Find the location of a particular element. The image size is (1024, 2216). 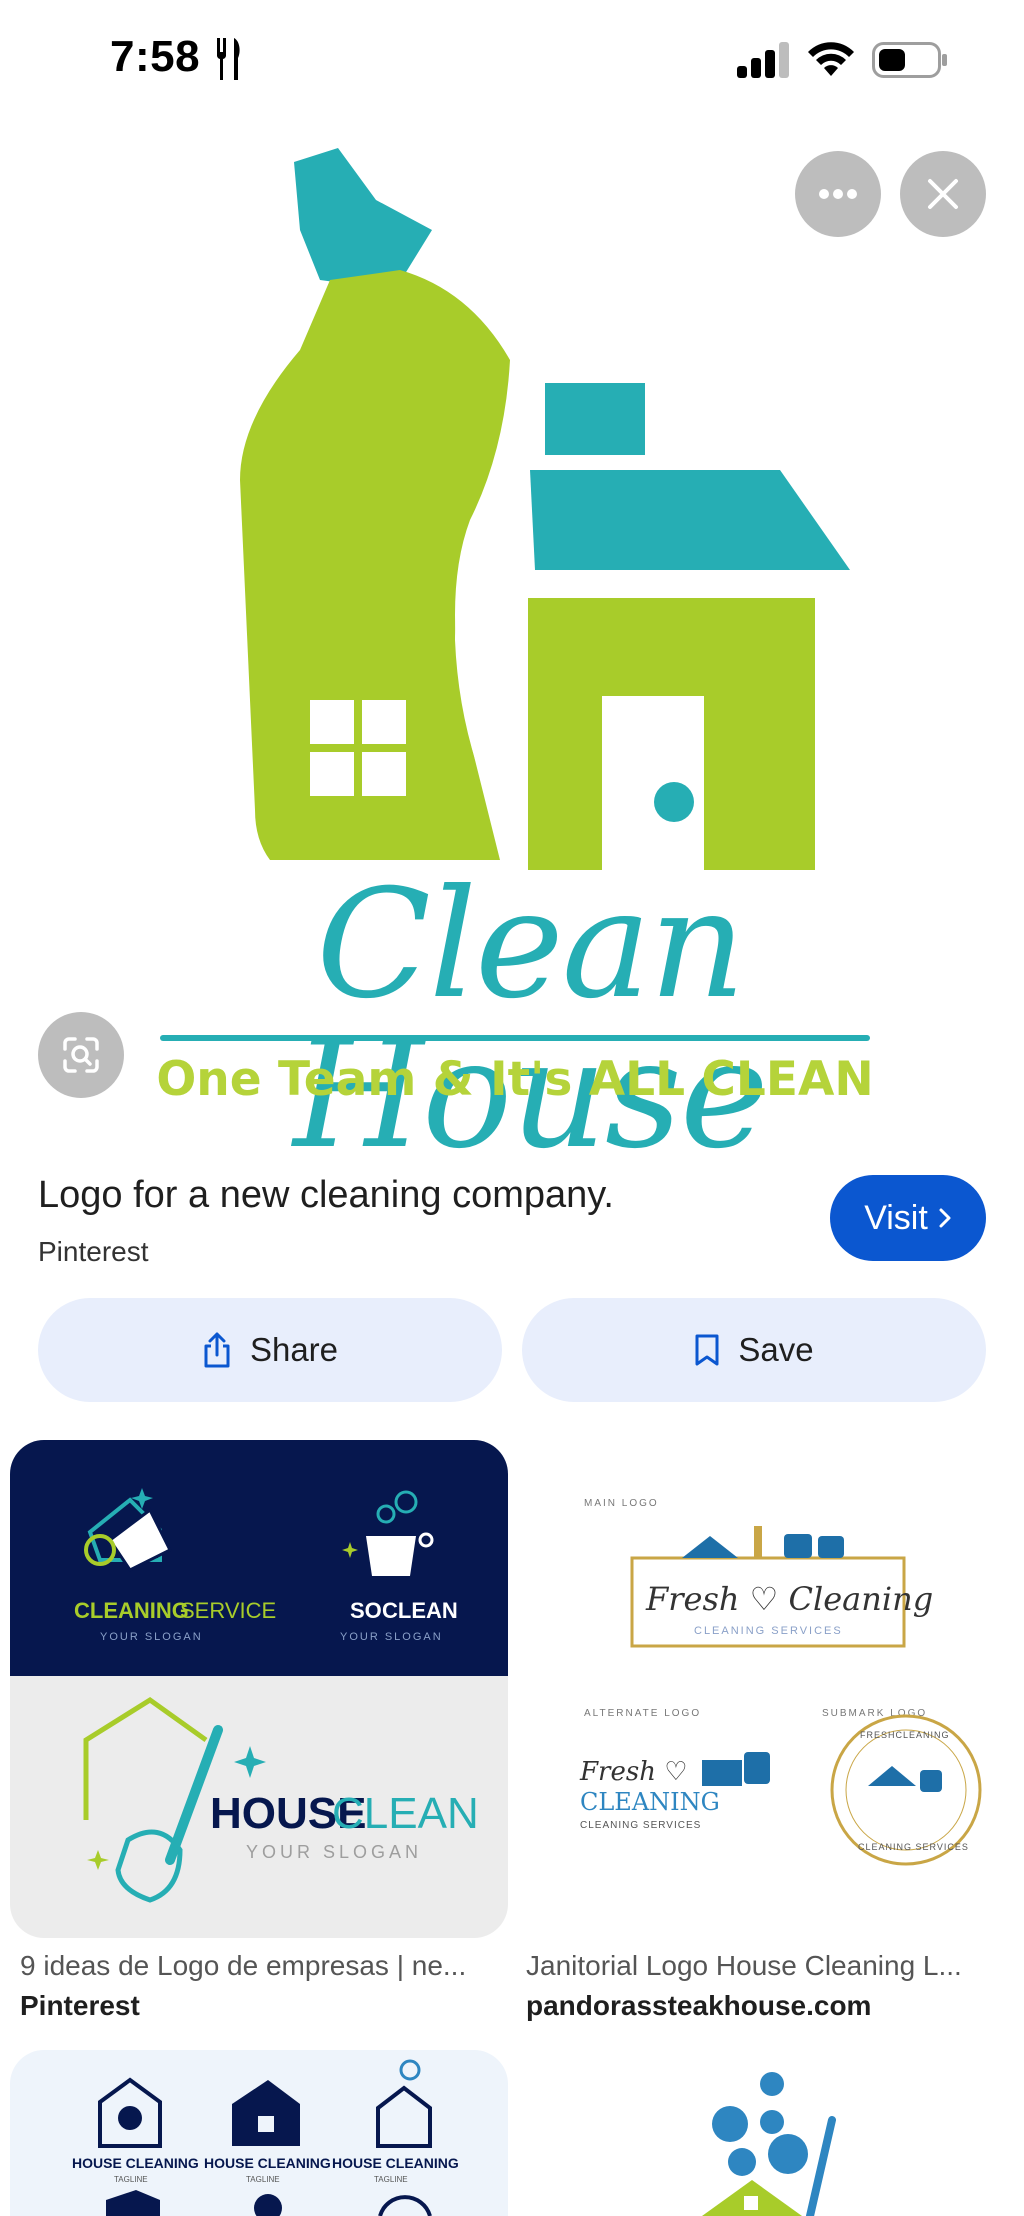

more-options-button is located at coordinates (838, 194).